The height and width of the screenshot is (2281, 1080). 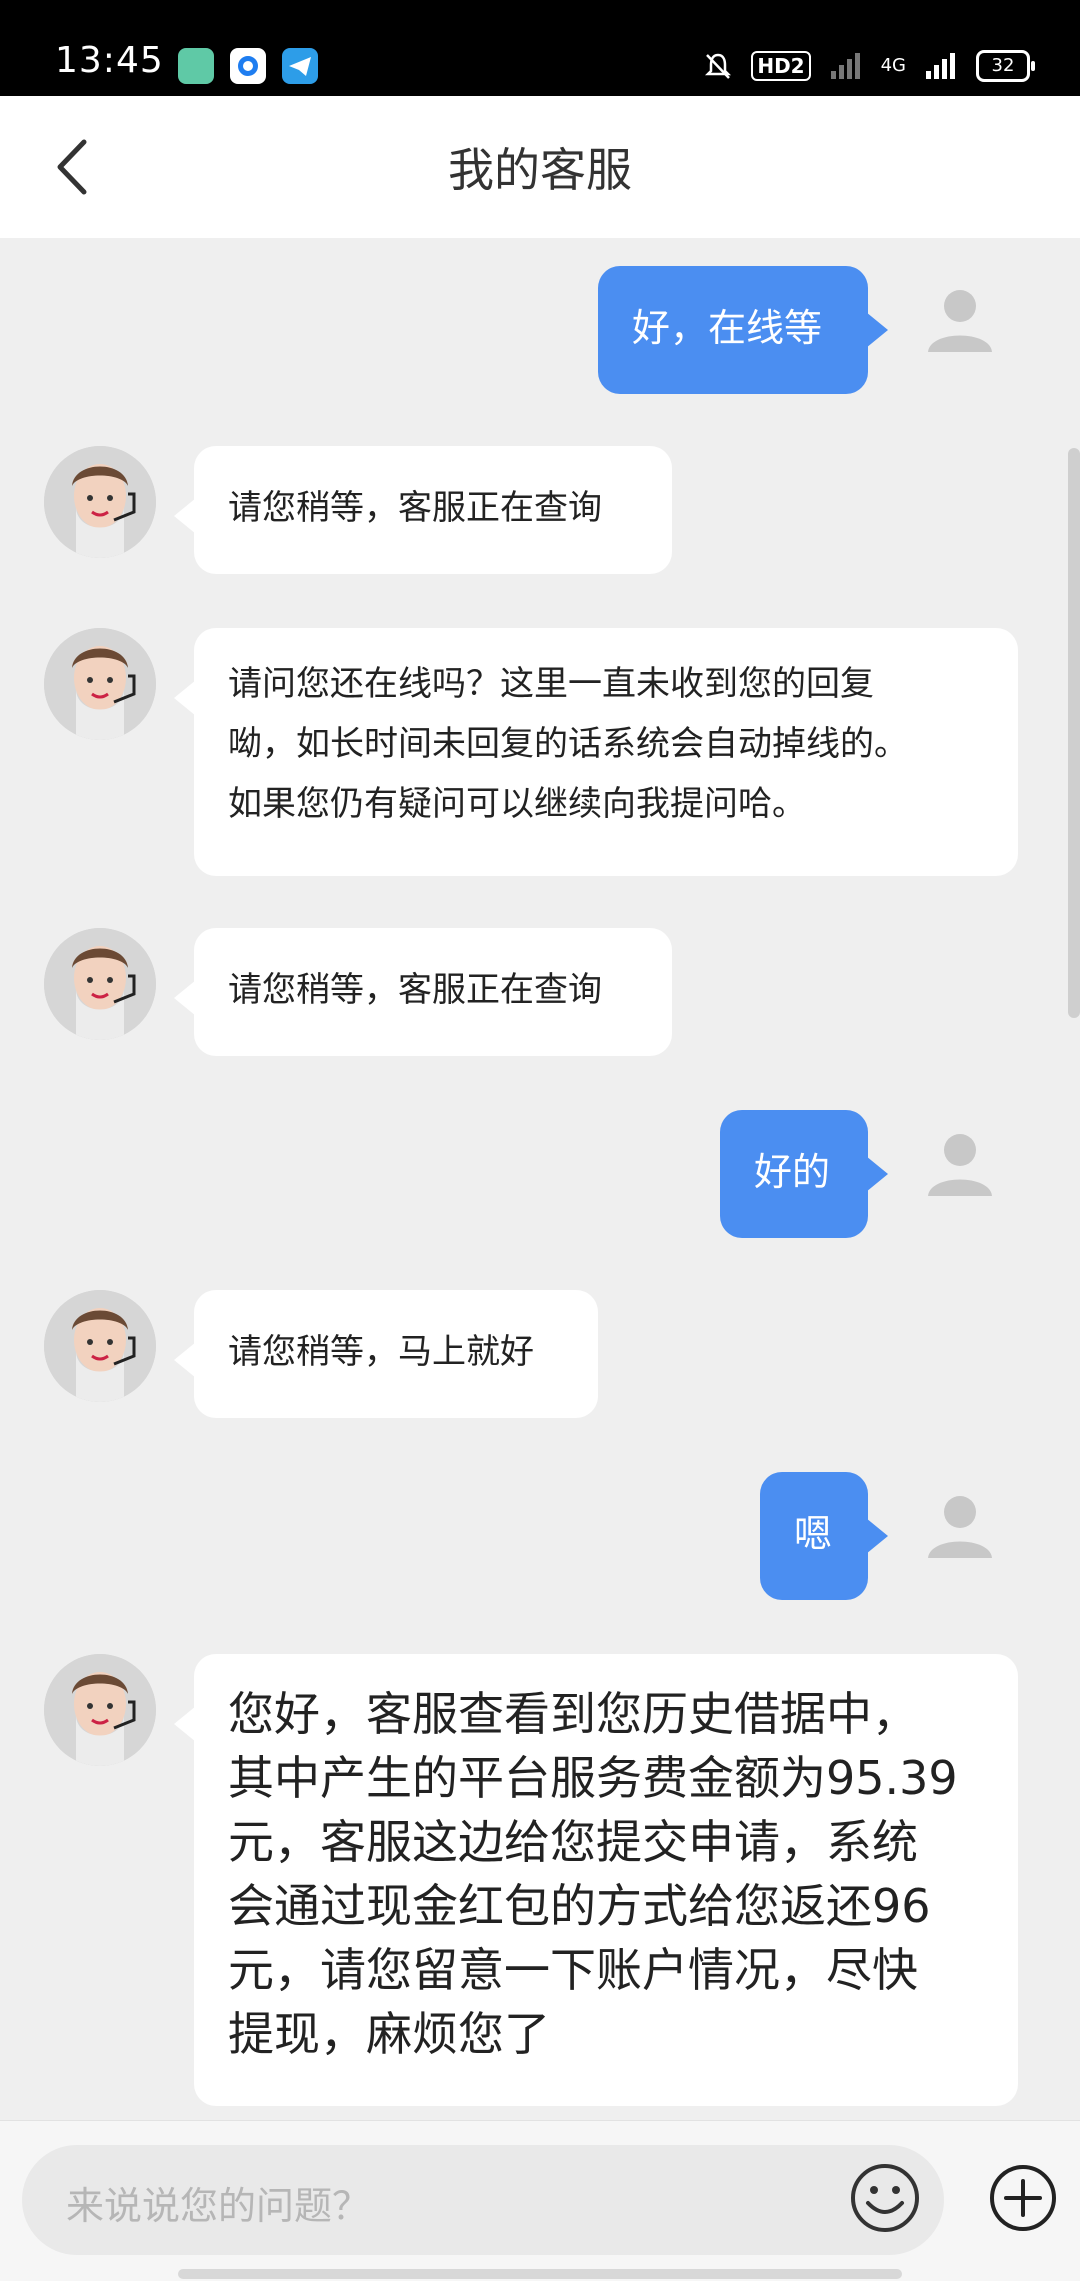 I want to click on message-line: 会通过现金红包的方式给您返还96, so click(x=579, y=1906).